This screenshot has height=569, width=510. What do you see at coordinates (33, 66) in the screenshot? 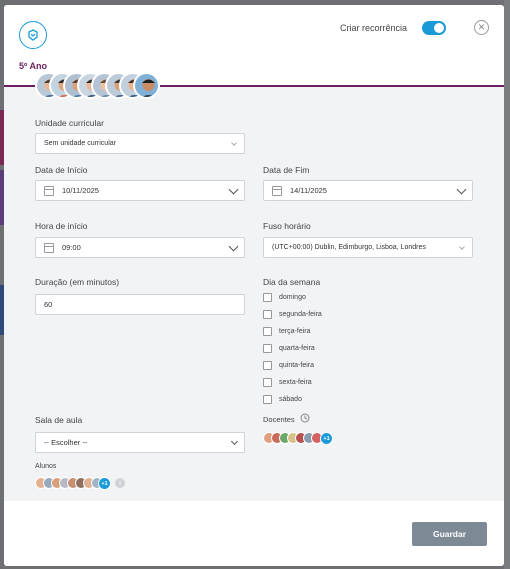
I see `class-title: 5º Ano` at bounding box center [33, 66].